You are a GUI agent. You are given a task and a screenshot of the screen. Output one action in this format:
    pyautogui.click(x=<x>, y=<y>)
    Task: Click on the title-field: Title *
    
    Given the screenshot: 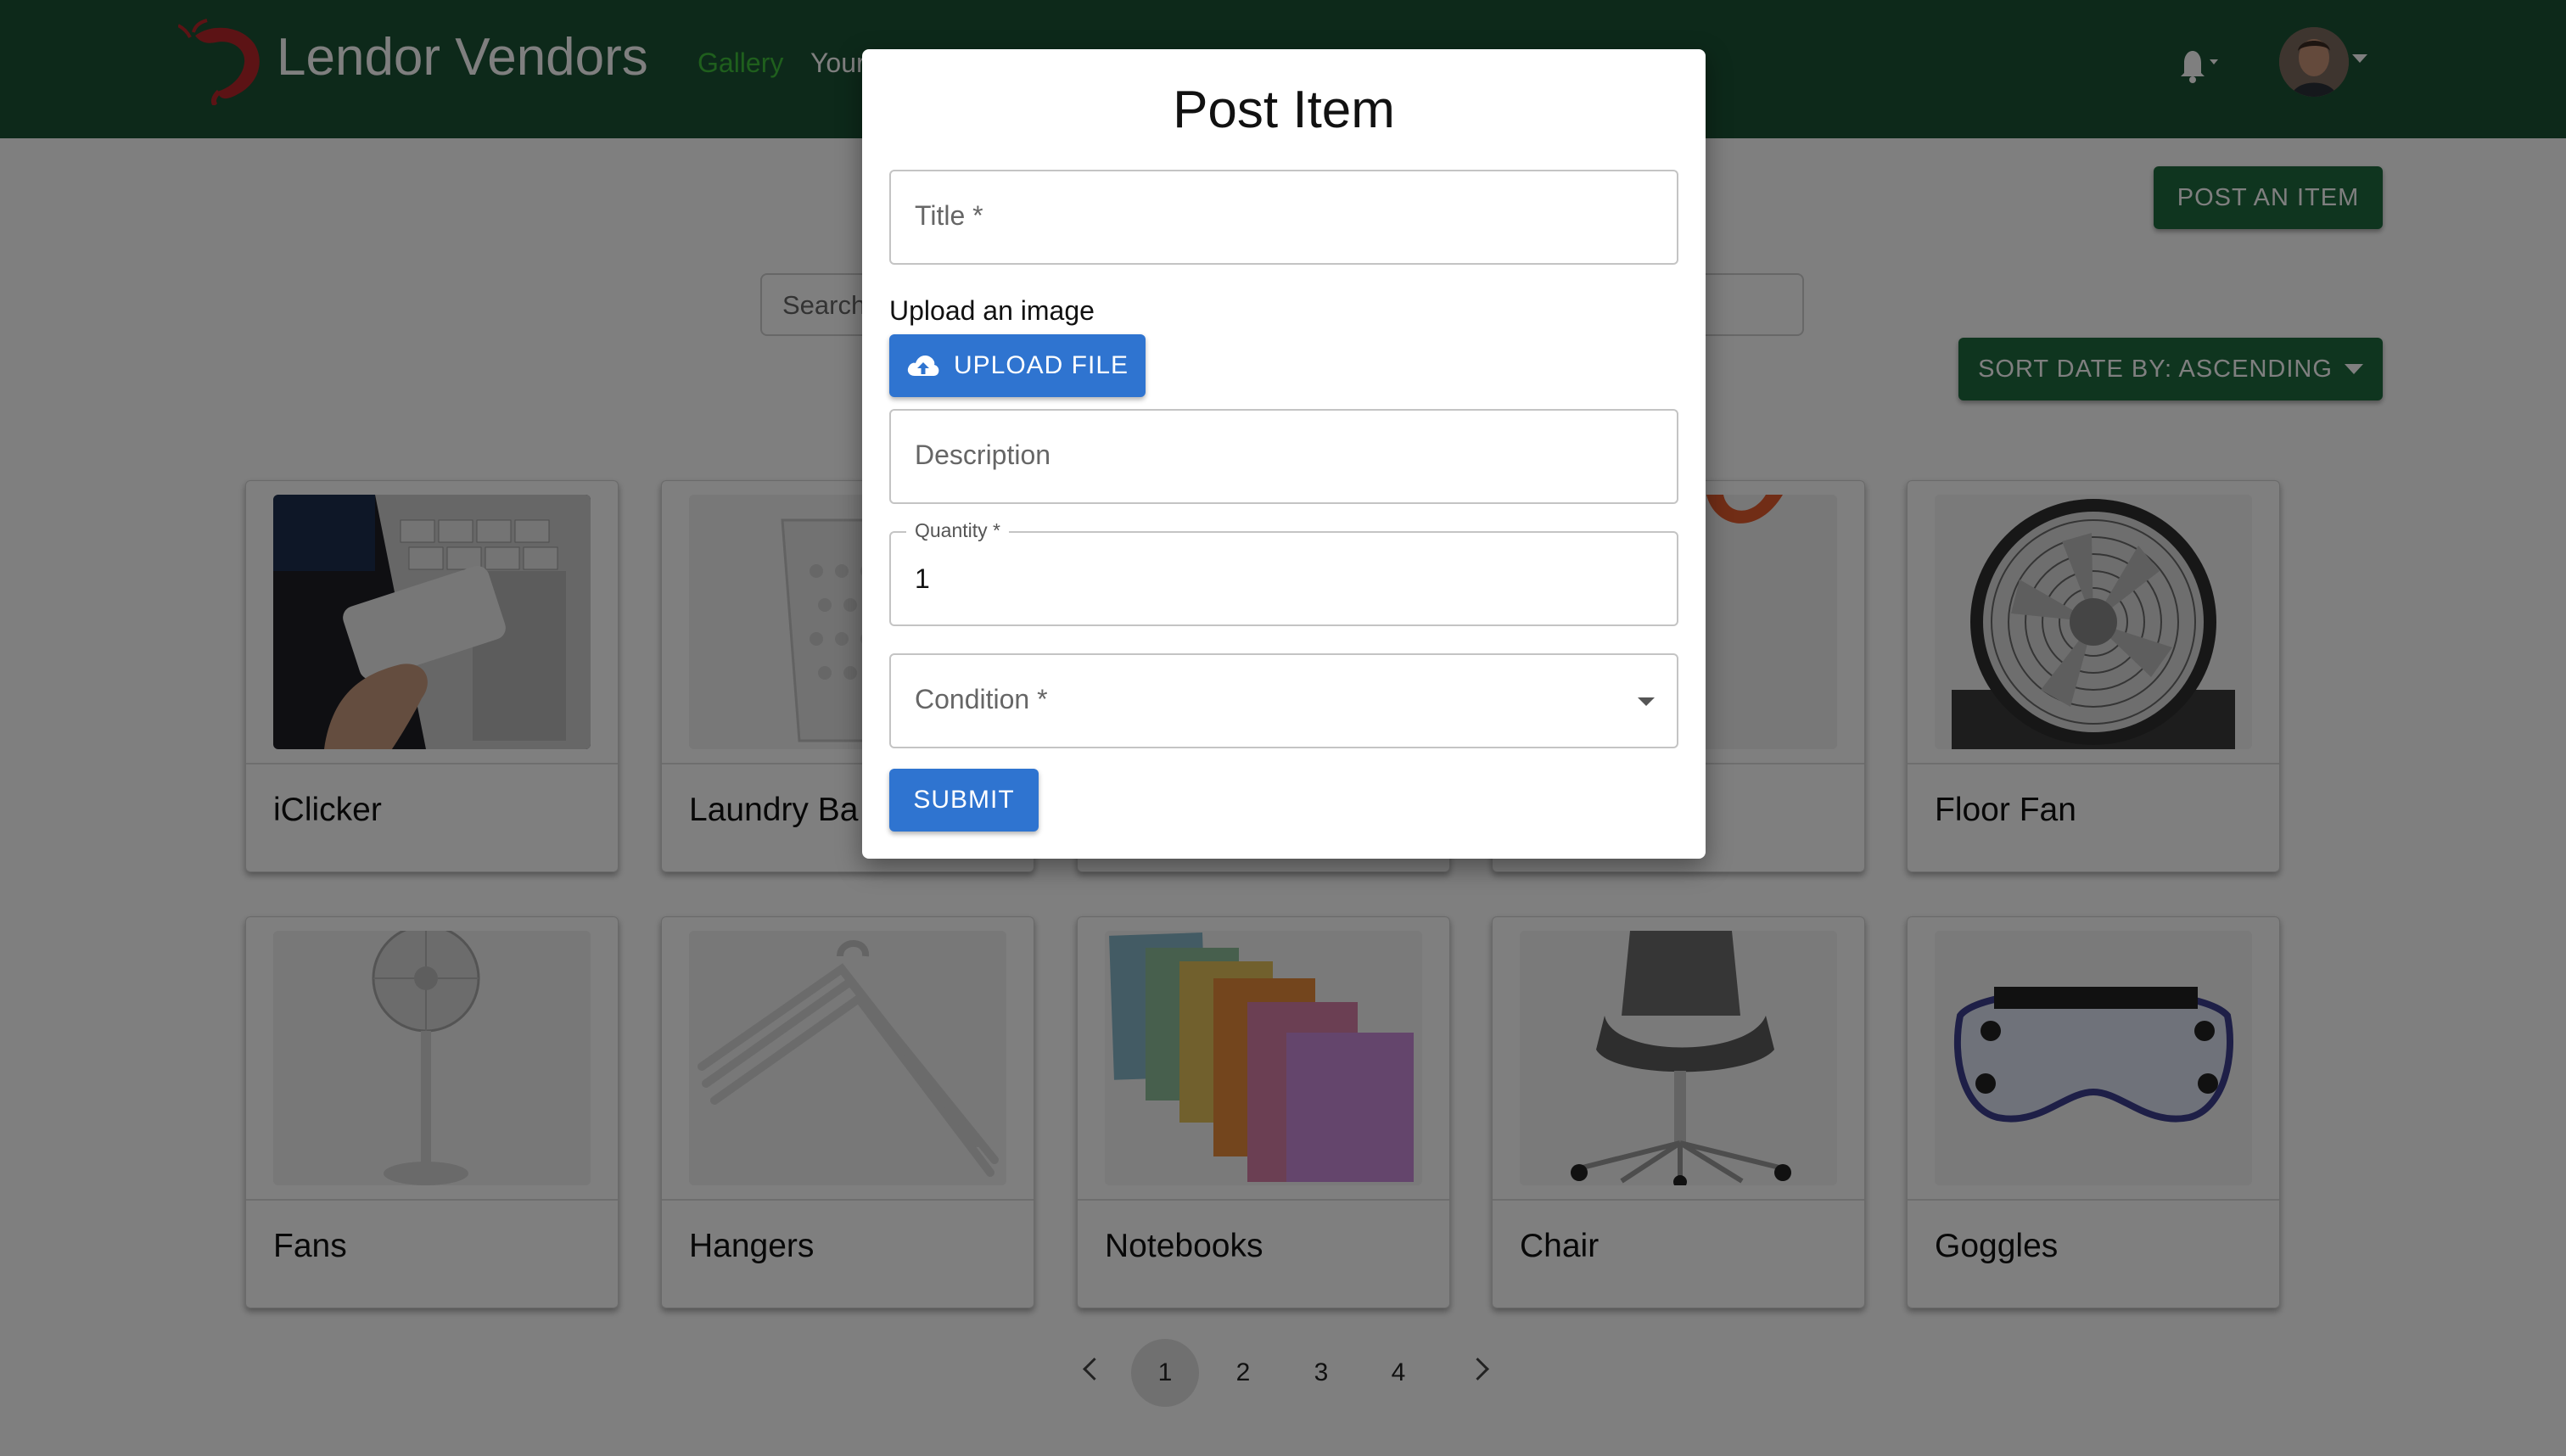 What is the action you would take?
    pyautogui.click(x=1283, y=217)
    